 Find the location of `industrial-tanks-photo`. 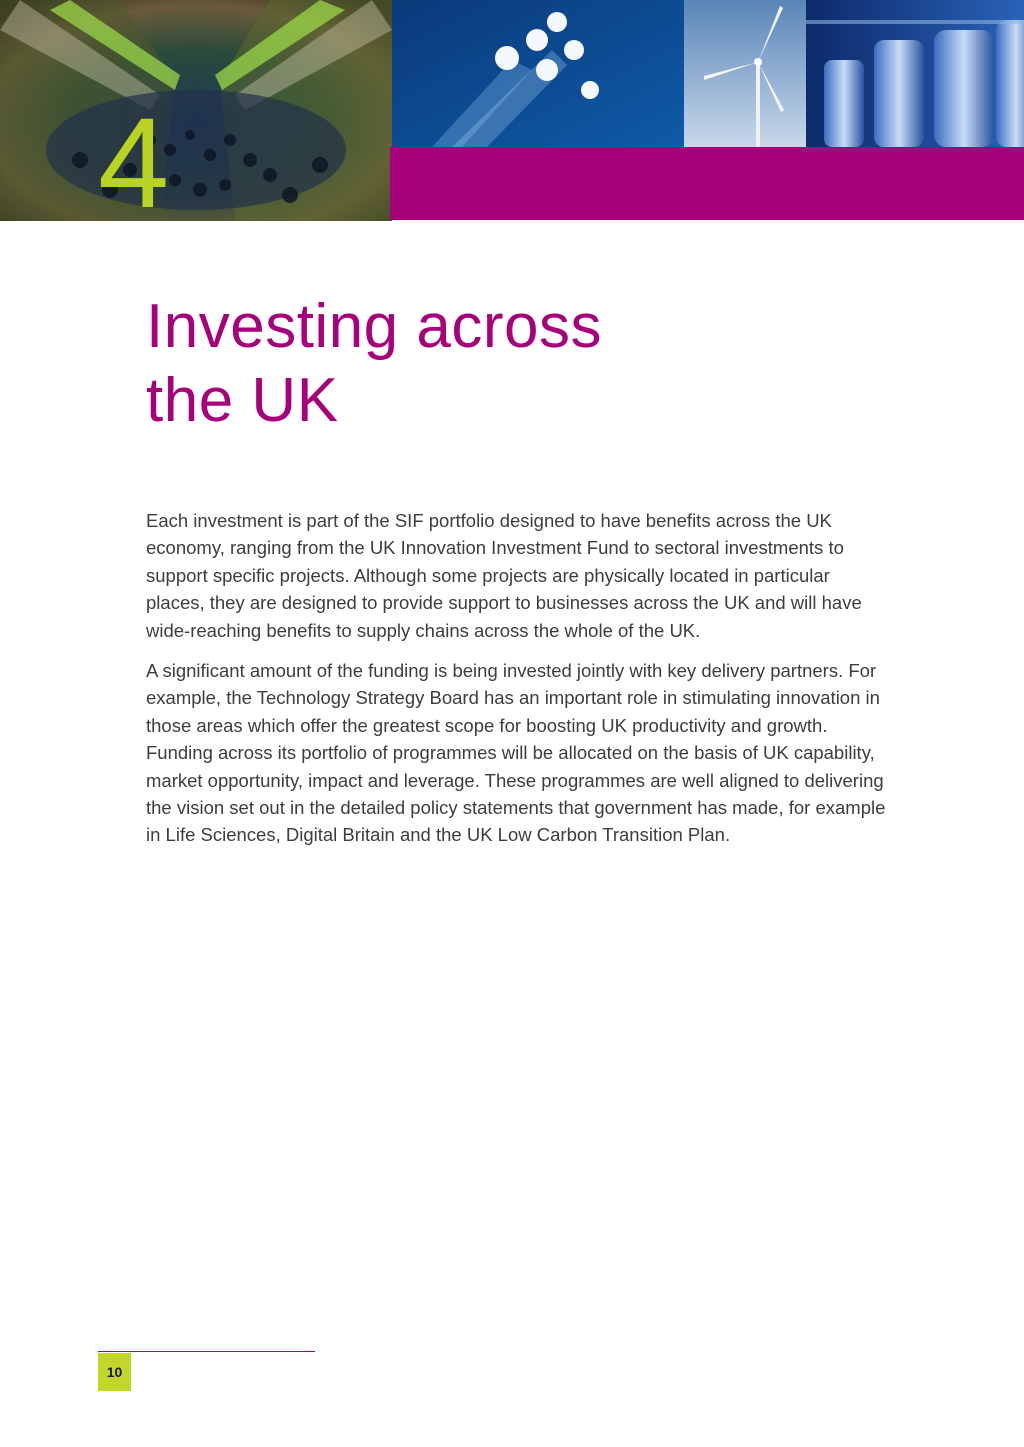

industrial-tanks-photo is located at coordinates (915, 73).